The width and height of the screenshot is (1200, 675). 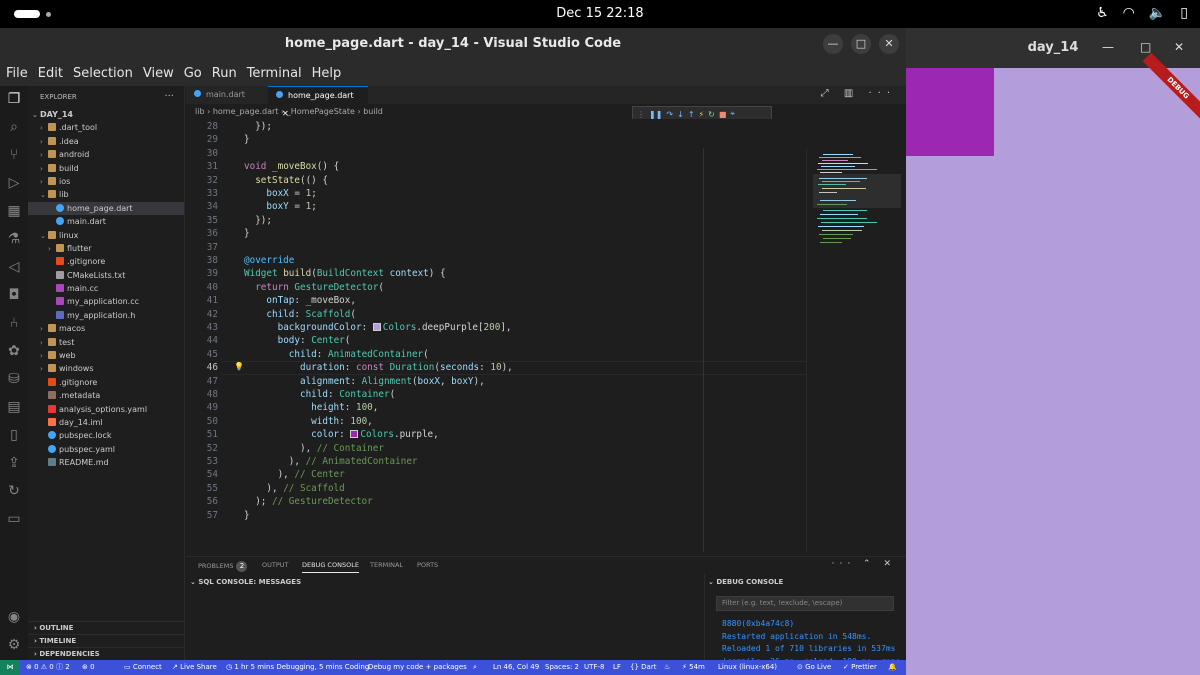 I want to click on prettier-status: ✓ Prettier, so click(x=860, y=667).